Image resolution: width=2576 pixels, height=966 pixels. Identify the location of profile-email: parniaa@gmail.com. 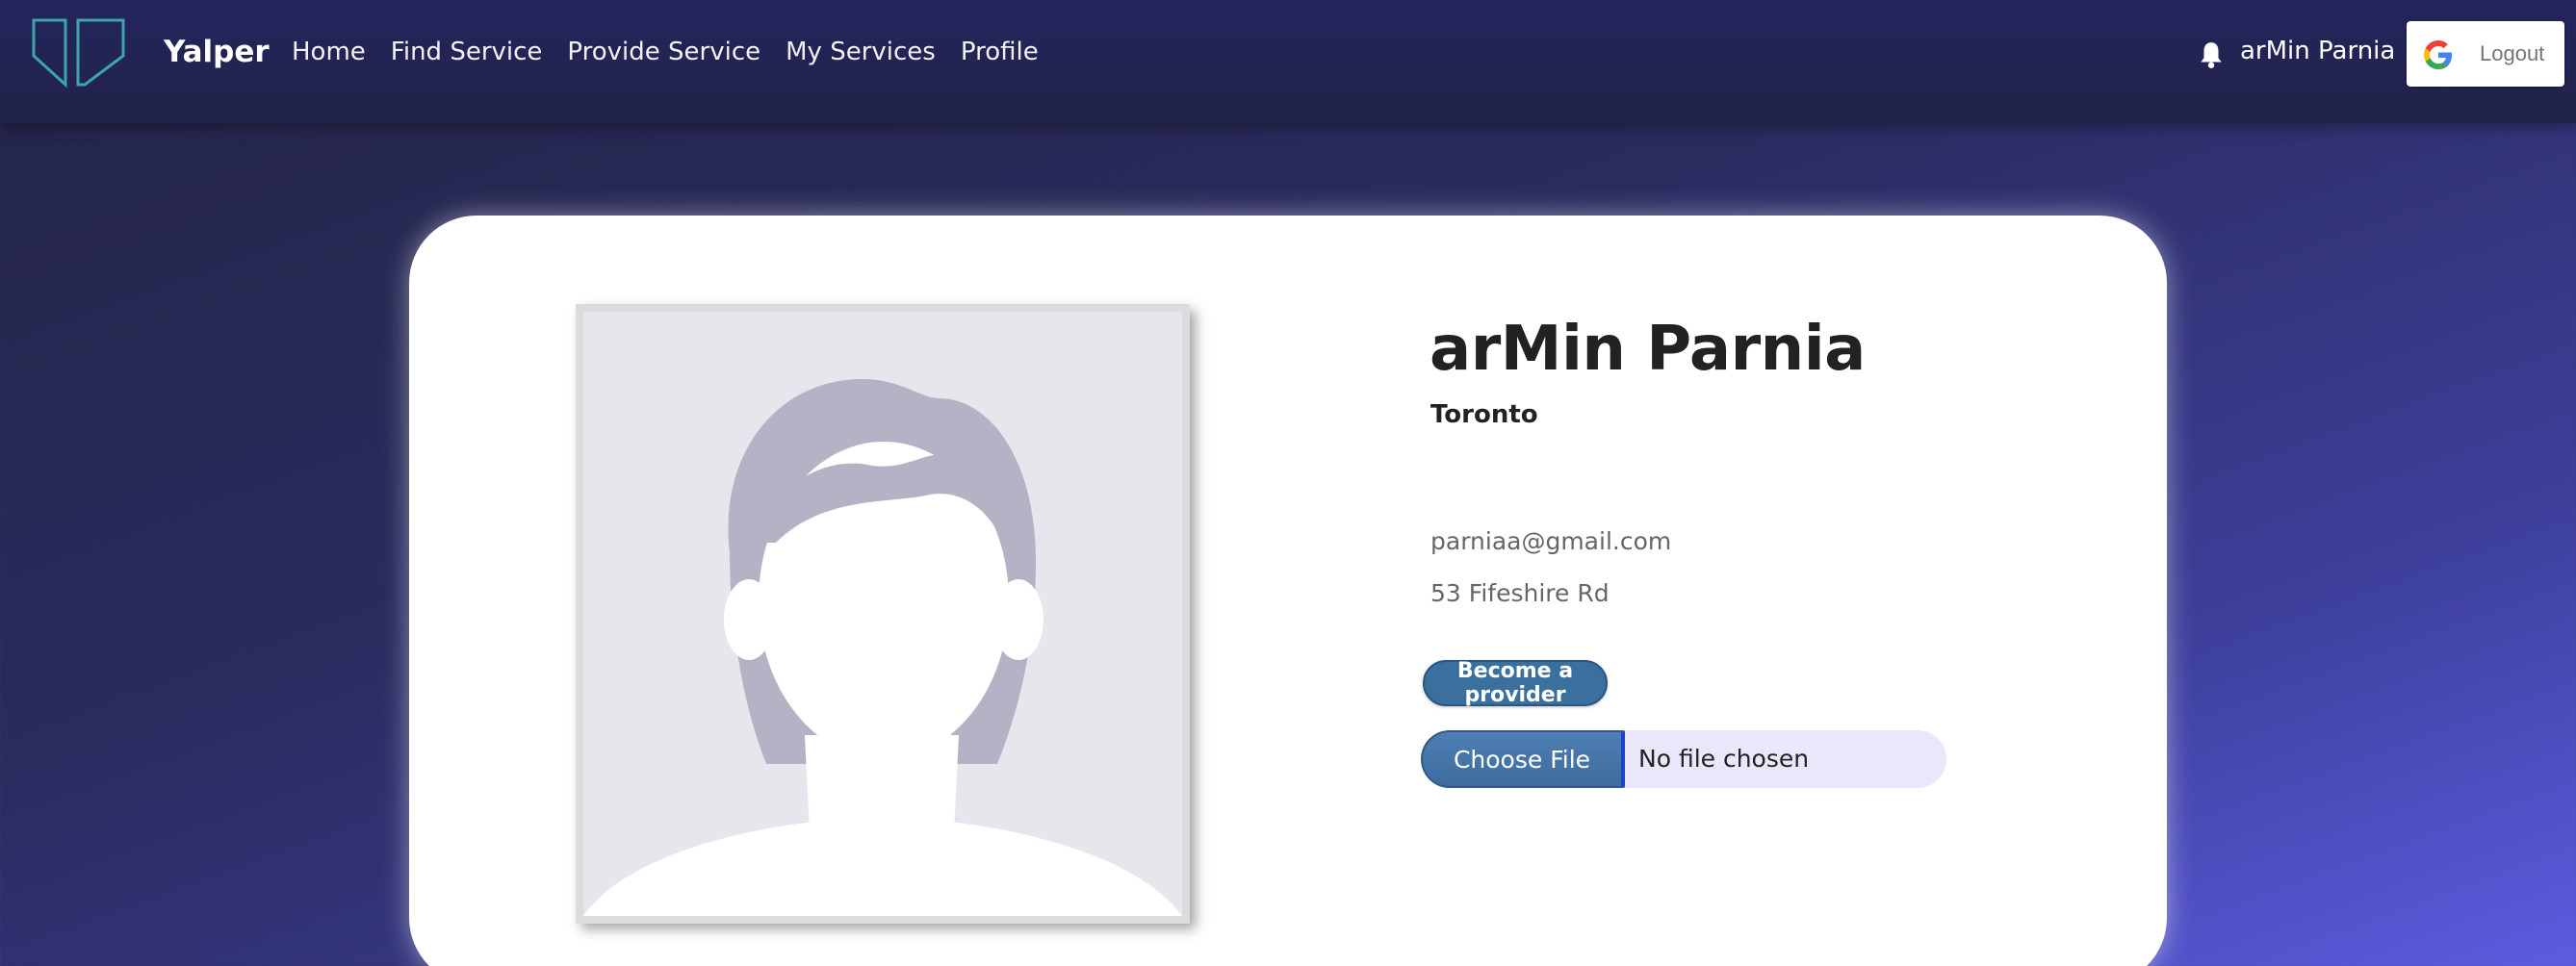
(1551, 541).